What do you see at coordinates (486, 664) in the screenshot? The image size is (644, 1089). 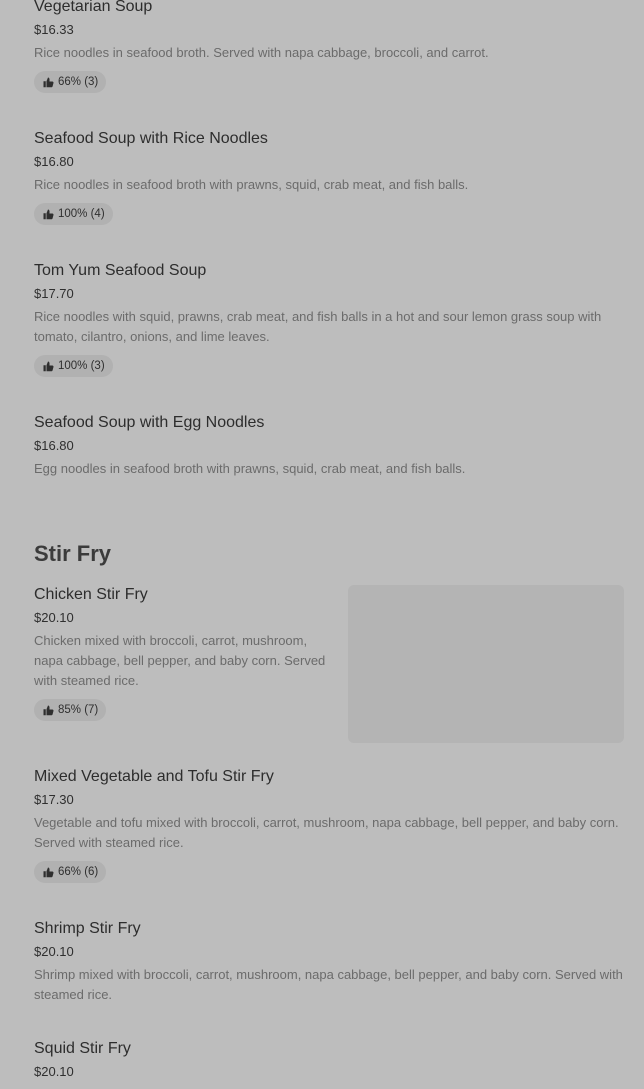 I see `item-image-placeholder` at bounding box center [486, 664].